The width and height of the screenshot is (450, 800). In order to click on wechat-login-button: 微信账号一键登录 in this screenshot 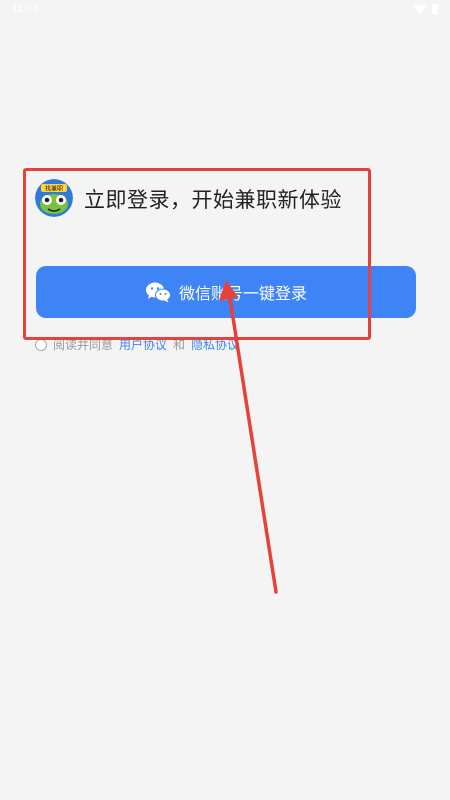, I will do `click(226, 292)`.